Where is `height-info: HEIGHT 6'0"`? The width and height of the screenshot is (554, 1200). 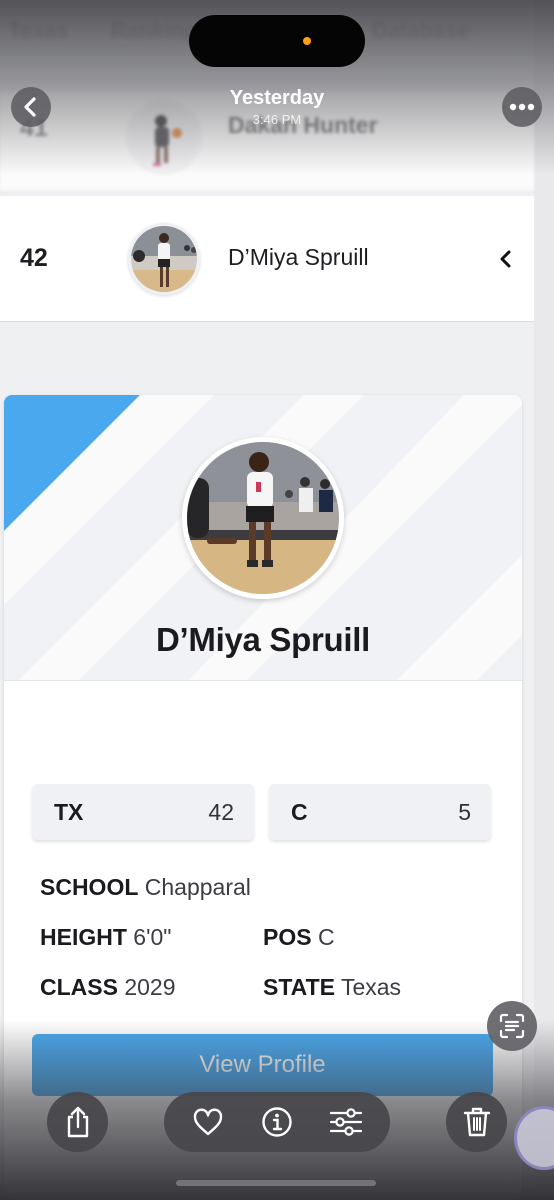 height-info: HEIGHT 6'0" is located at coordinates (105, 937).